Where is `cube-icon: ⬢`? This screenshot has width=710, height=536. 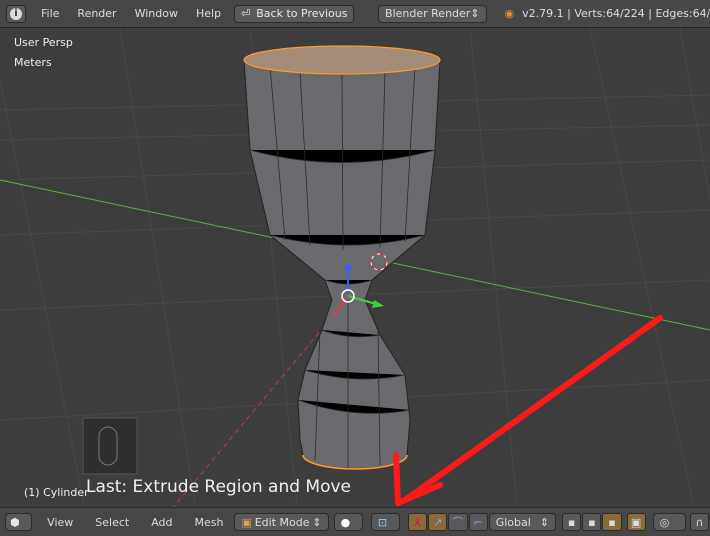
cube-icon: ⬢ is located at coordinates (15, 522).